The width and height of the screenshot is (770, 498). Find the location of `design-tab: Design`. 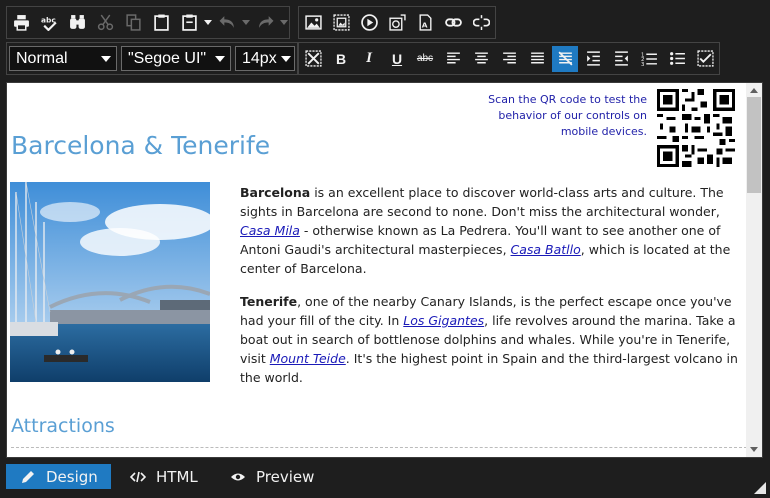

design-tab: Design is located at coordinates (58, 476).